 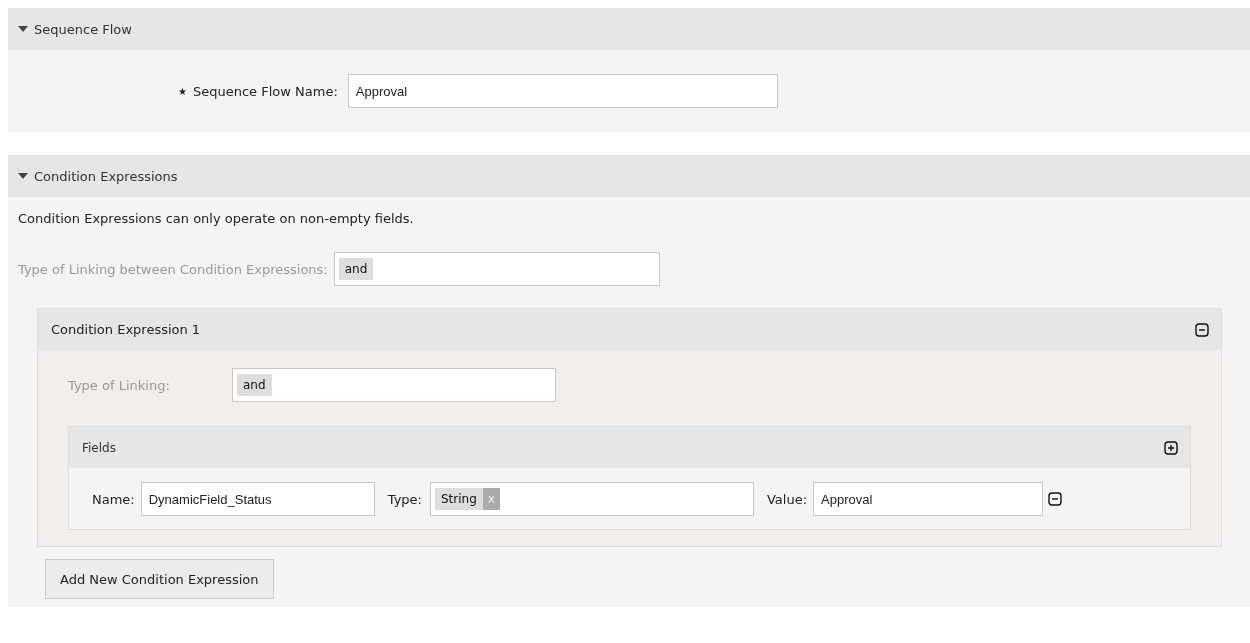 What do you see at coordinates (1171, 447) in the screenshot?
I see `add-icon` at bounding box center [1171, 447].